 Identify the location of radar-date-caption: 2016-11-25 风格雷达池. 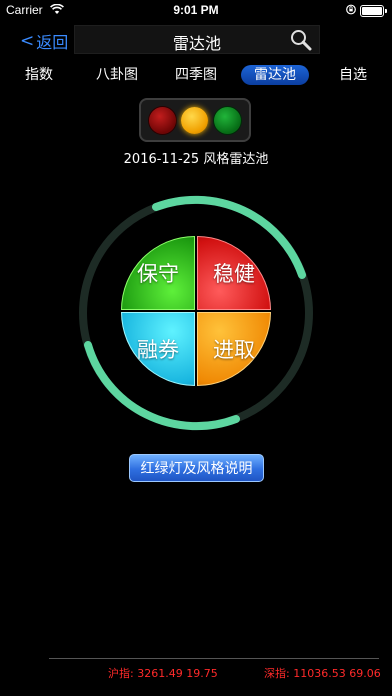
(196, 159).